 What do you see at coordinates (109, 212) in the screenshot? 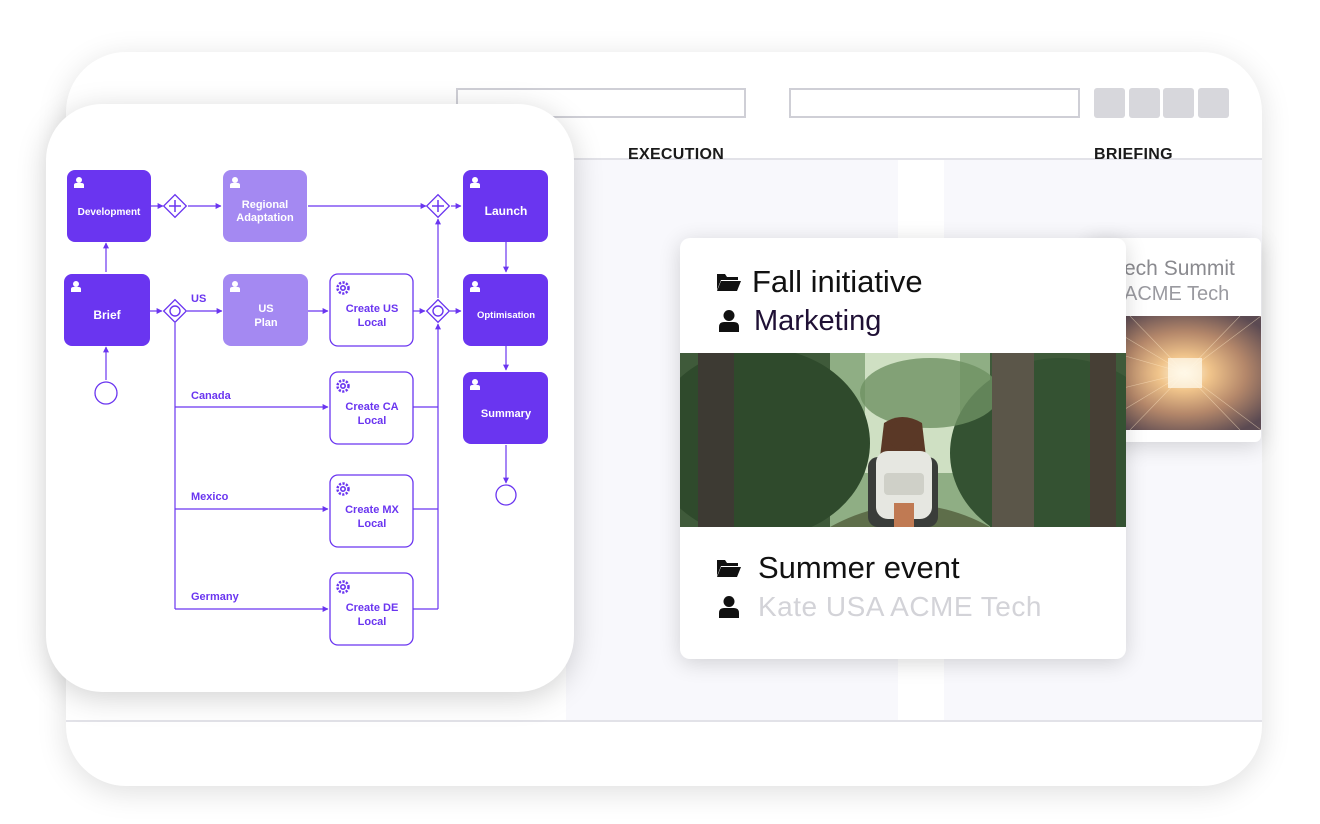
I see `label-development: Development` at bounding box center [109, 212].